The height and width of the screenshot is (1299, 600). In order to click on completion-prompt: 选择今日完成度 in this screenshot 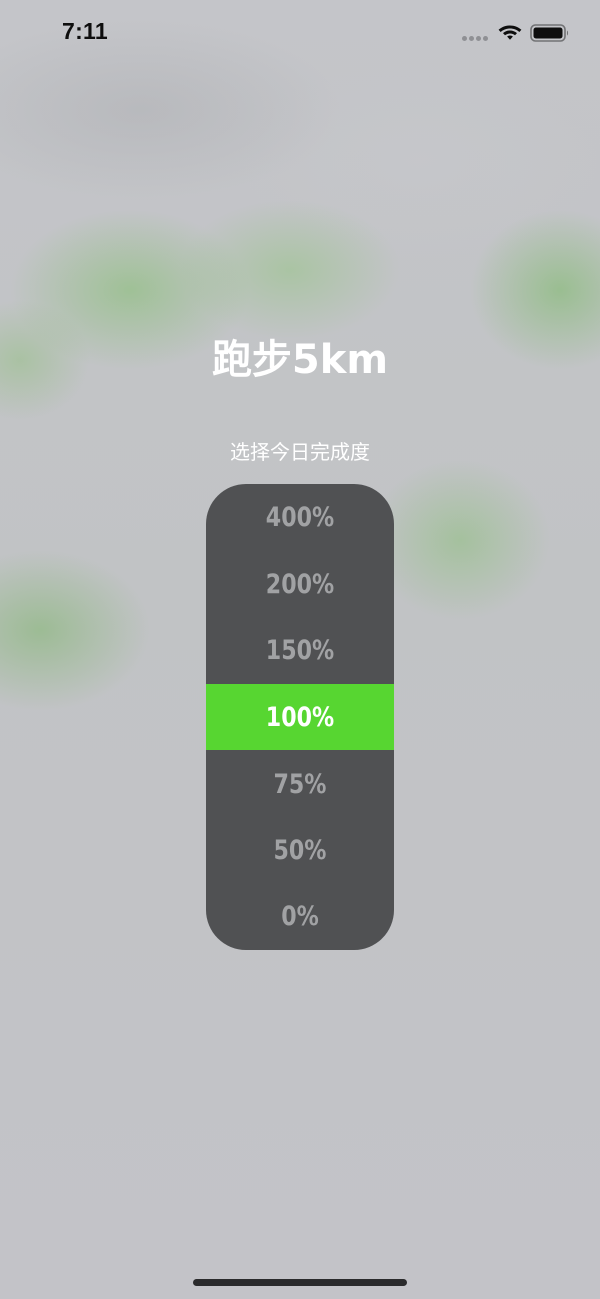, I will do `click(300, 452)`.